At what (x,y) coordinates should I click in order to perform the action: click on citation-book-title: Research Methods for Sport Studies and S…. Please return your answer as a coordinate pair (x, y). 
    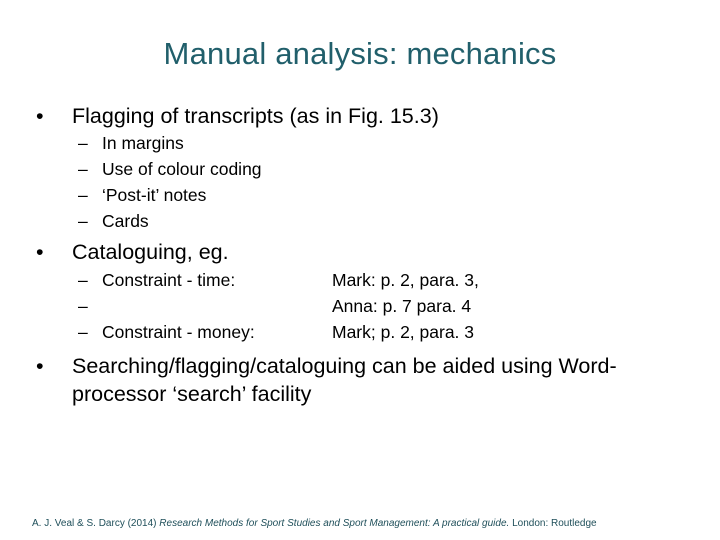
    Looking at the image, I should click on (334, 523).